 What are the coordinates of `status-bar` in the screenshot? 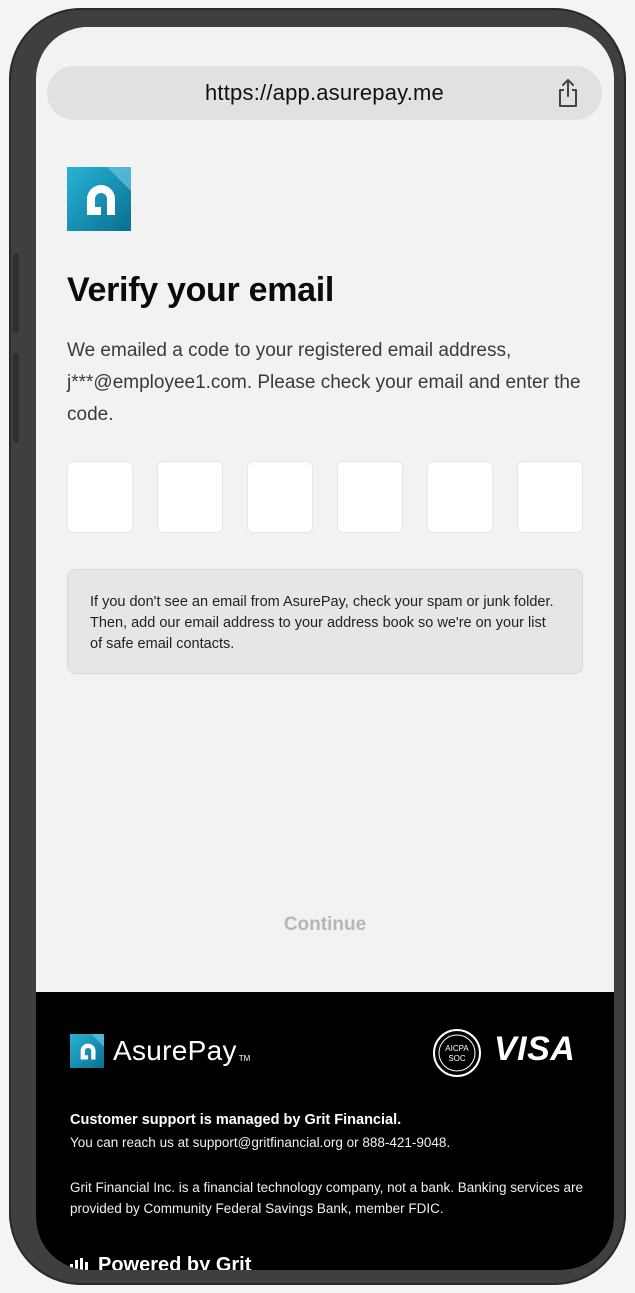 It's located at (325, 41).